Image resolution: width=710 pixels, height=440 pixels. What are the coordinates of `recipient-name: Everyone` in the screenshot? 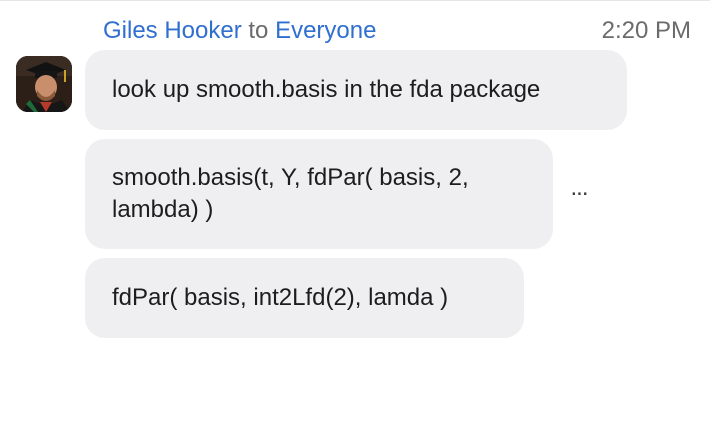 It's located at (325, 30).